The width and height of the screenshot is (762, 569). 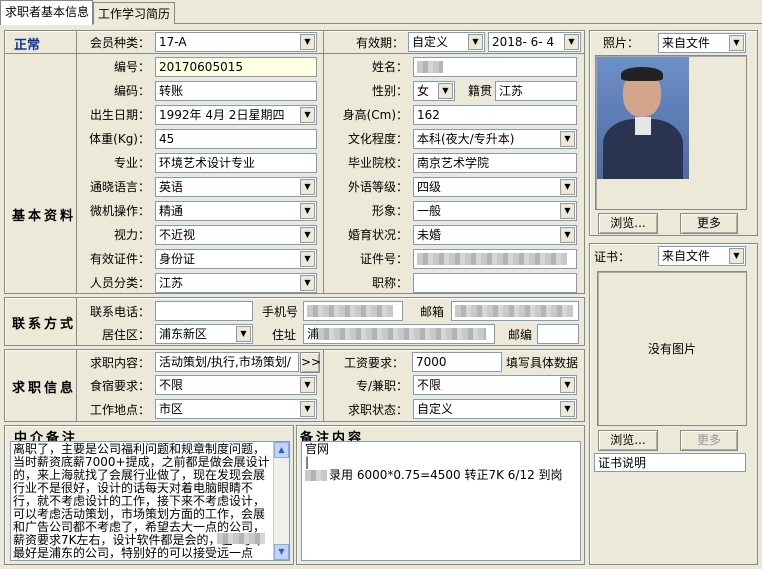 I want to click on location-label: 工作地点：, so click(x=119, y=410).